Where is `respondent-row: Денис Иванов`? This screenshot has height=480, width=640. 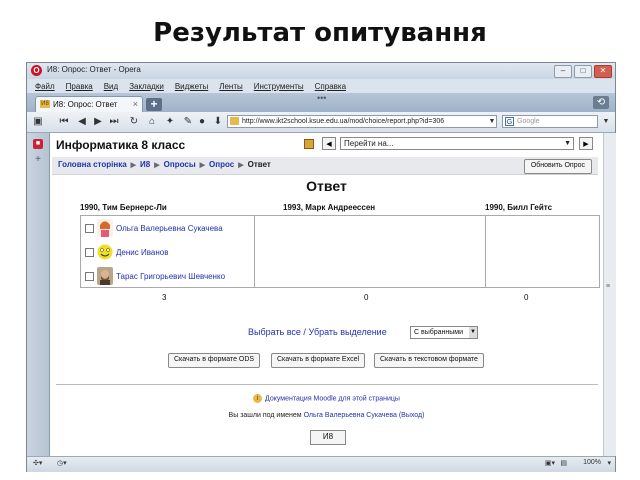
respondent-row: Денис Иванов is located at coordinates (126, 252).